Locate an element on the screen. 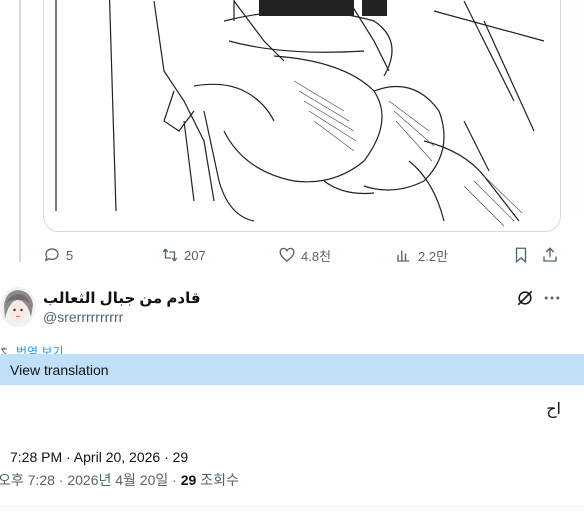 The height and width of the screenshot is (513, 584). avatar is located at coordinates (18, 307).